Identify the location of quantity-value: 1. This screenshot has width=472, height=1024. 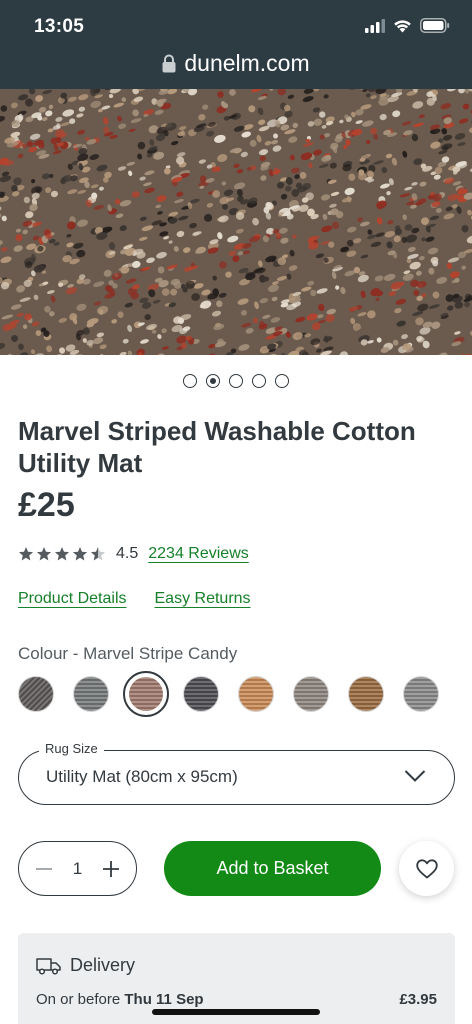
(77, 869).